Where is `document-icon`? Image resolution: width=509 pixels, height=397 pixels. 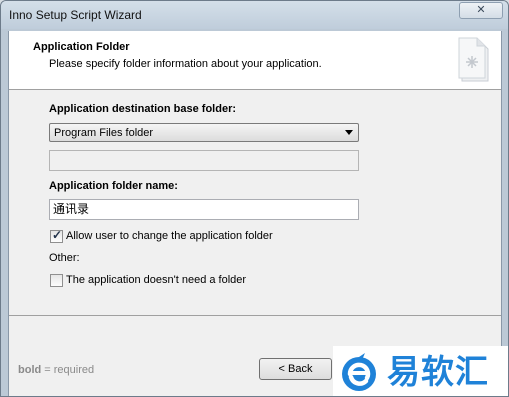
document-icon is located at coordinates (473, 59).